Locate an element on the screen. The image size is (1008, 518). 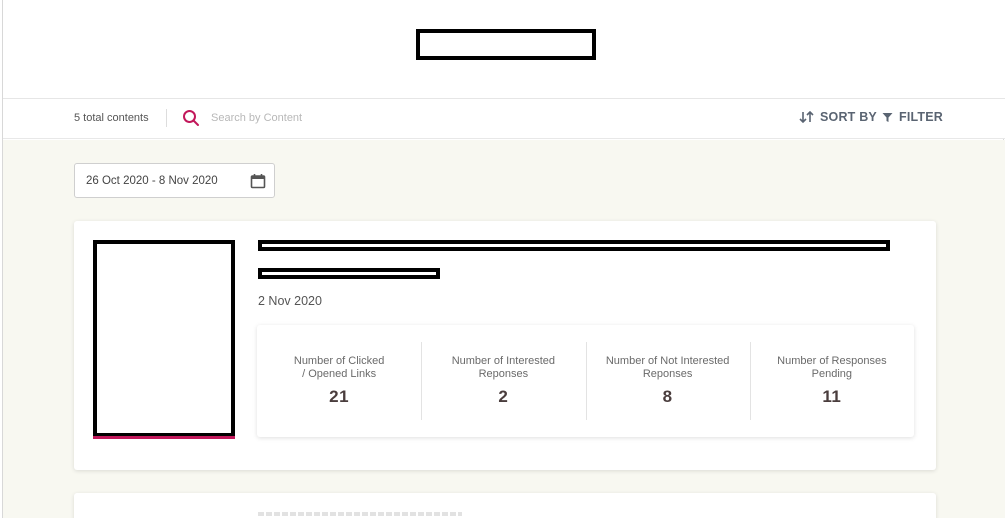
content-toolbar: 5 total contents SORT BY FILTER is located at coordinates (504, 119).